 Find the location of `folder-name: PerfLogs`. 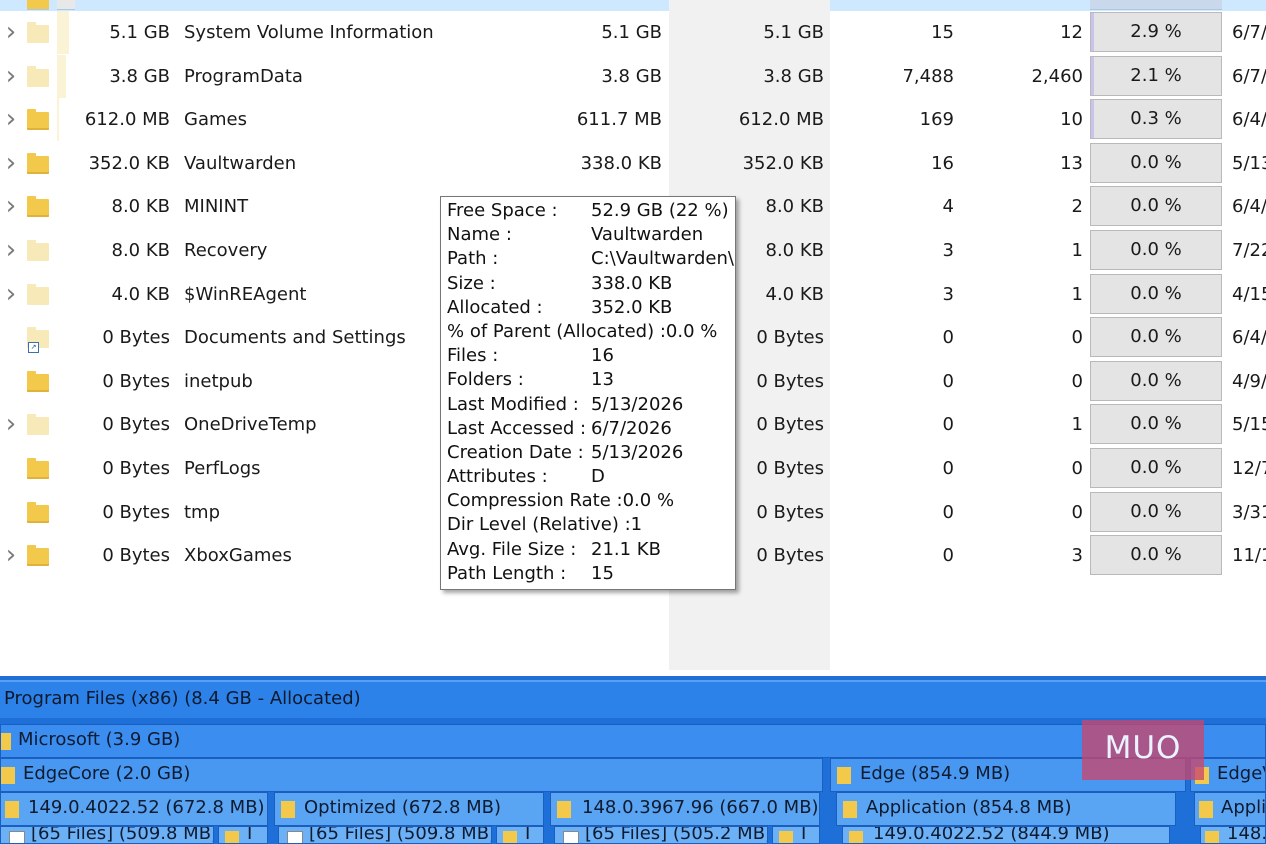

folder-name: PerfLogs is located at coordinates (222, 468).